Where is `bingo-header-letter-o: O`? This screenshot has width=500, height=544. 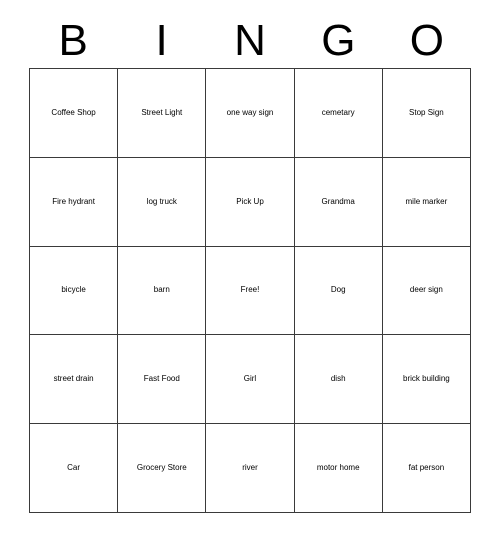
bingo-header-letter-o: O is located at coordinates (426, 40).